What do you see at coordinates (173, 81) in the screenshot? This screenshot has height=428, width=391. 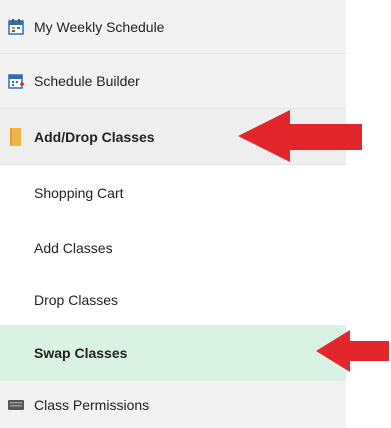 I see `menu-item-schedule-builder: Schedule Builder` at bounding box center [173, 81].